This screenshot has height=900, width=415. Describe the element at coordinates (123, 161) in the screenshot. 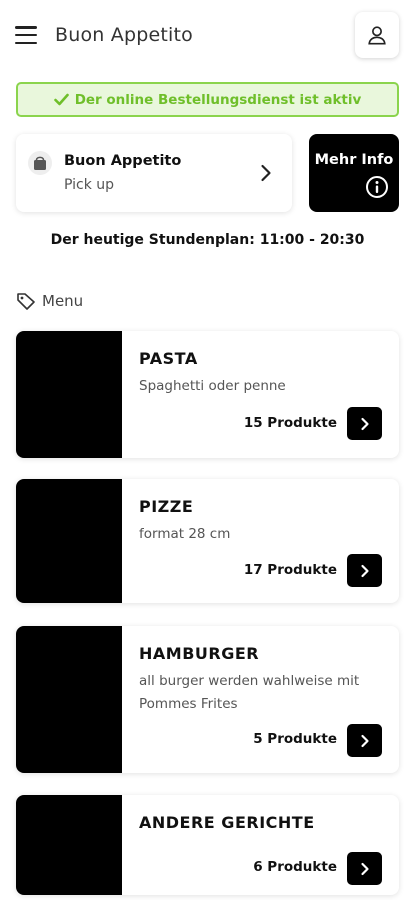

I see `store-name: Buon Appetito` at that location.